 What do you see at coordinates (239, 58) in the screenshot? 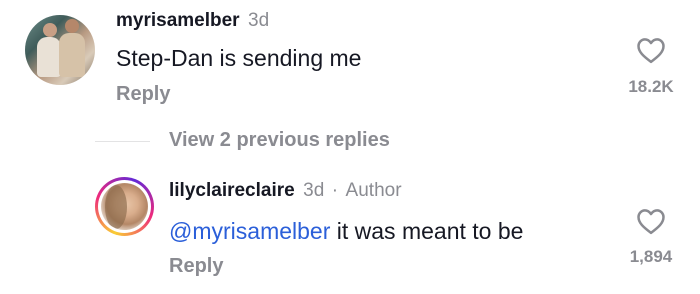
I see `comment-text: Step-Dan is sending me` at bounding box center [239, 58].